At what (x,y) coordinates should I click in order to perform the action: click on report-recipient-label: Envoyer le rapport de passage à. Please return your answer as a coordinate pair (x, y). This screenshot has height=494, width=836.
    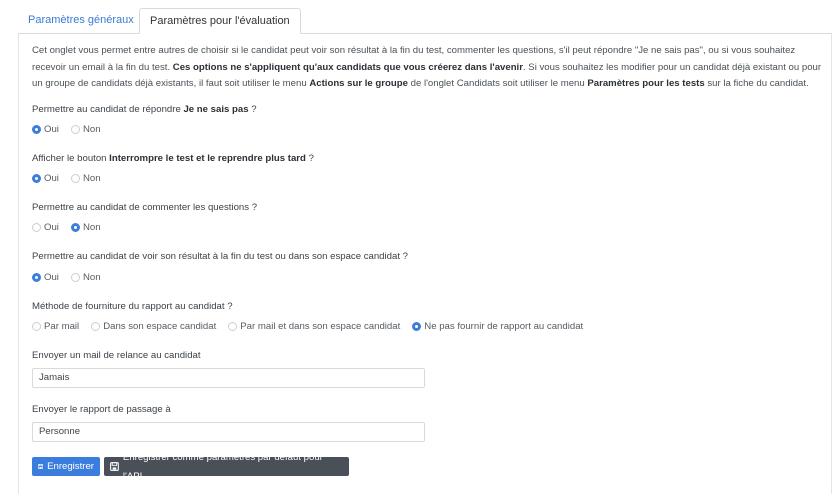
    Looking at the image, I should click on (101, 409).